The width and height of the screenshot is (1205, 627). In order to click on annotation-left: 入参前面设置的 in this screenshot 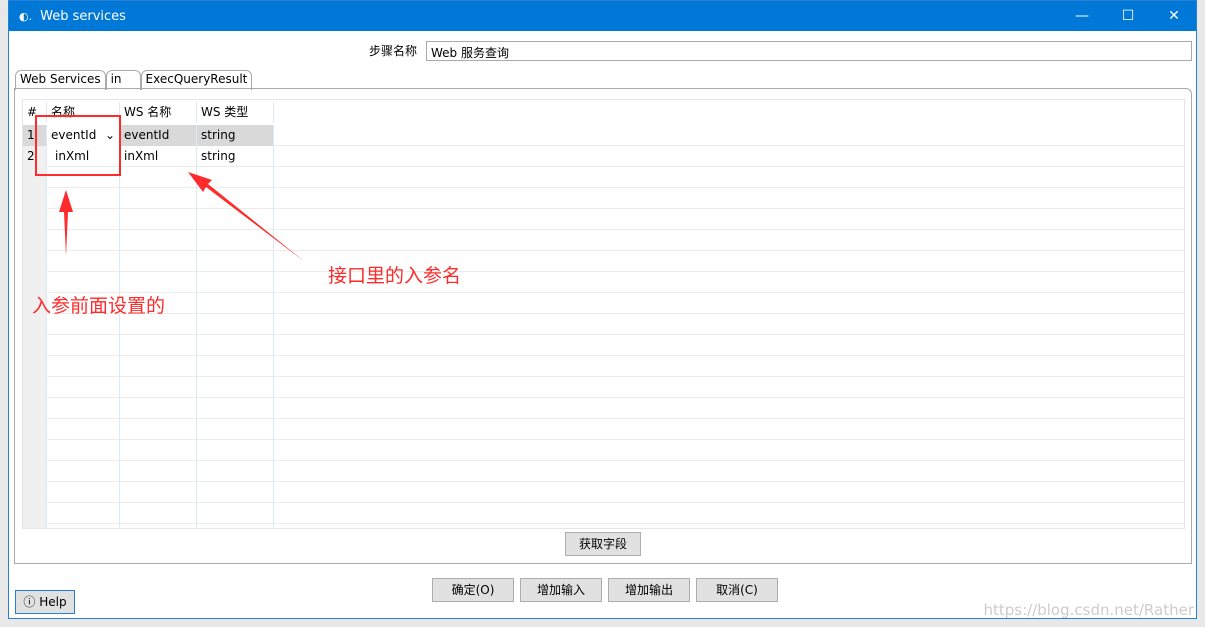, I will do `click(99, 306)`.